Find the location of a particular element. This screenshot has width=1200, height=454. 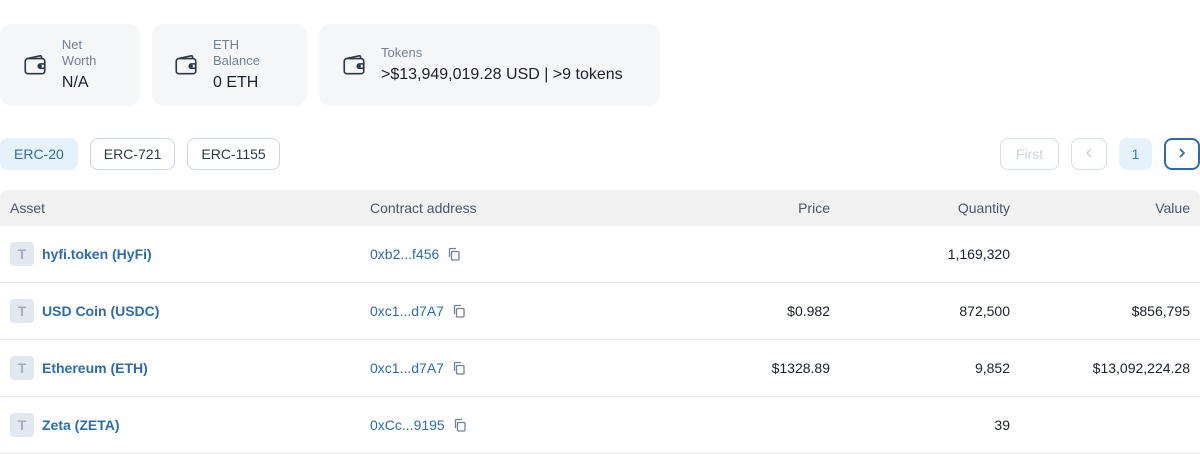

quantity-cell: 9,852 is located at coordinates (992, 368).